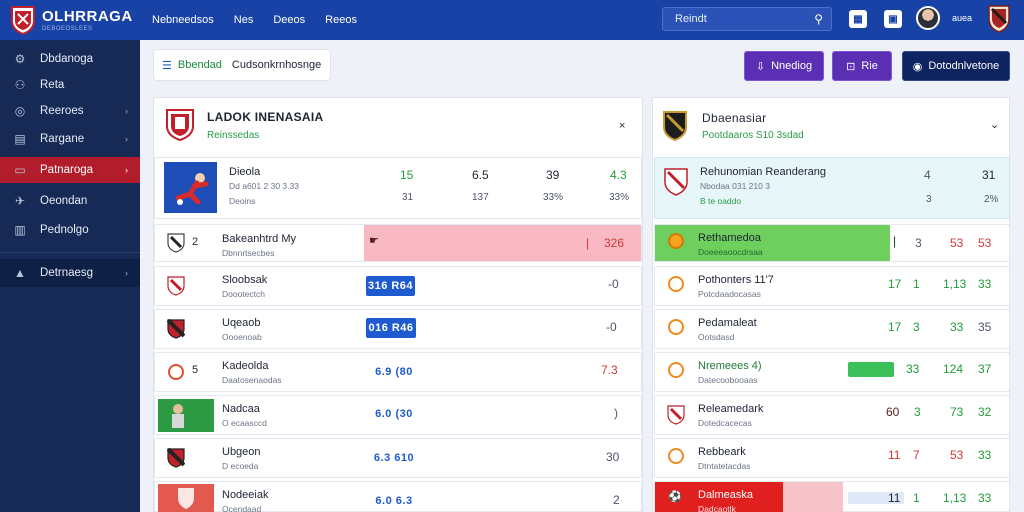  Describe the element at coordinates (893, 19) in the screenshot. I see `calendar-icon: ▣` at that location.